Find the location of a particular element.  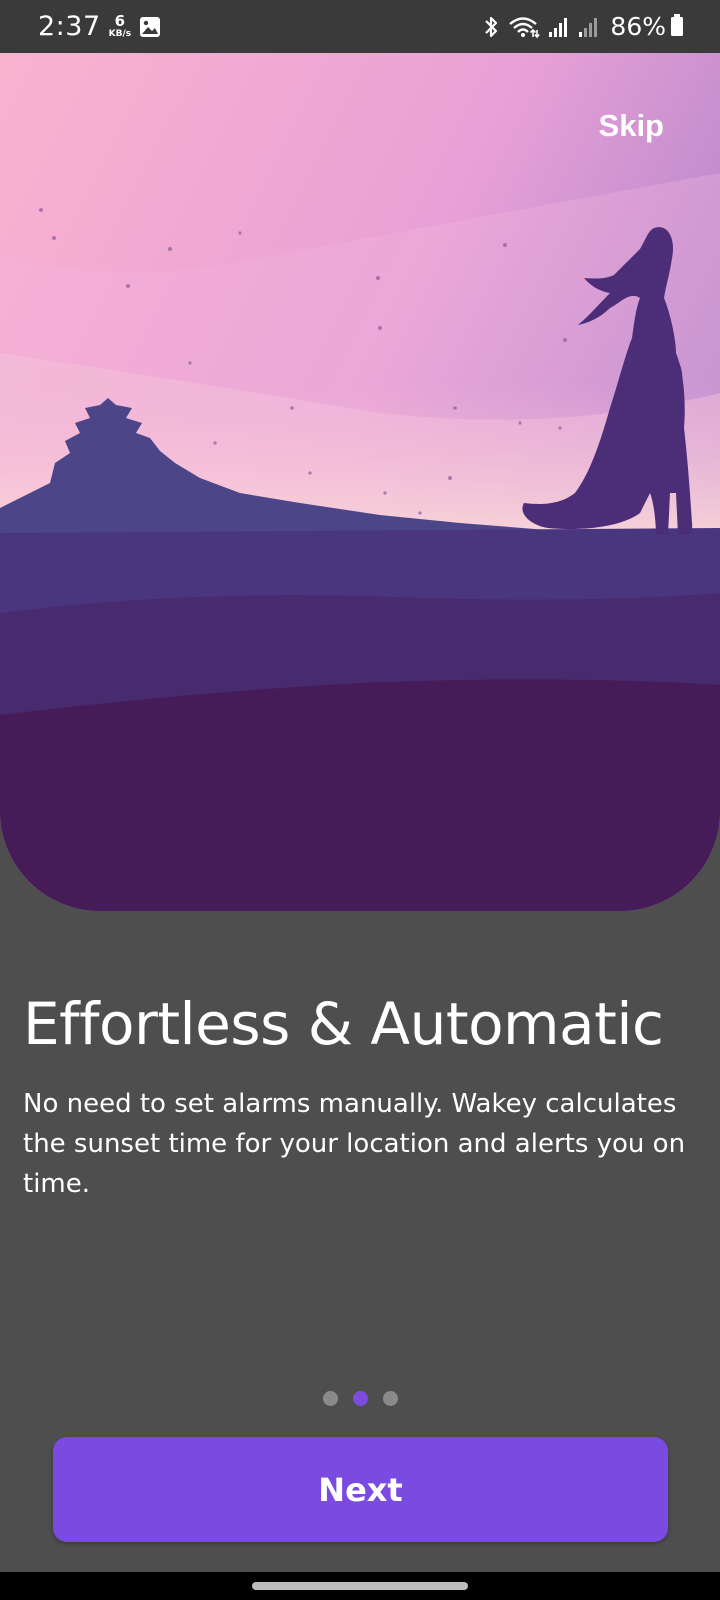

skip-button: Skip is located at coordinates (631, 126).